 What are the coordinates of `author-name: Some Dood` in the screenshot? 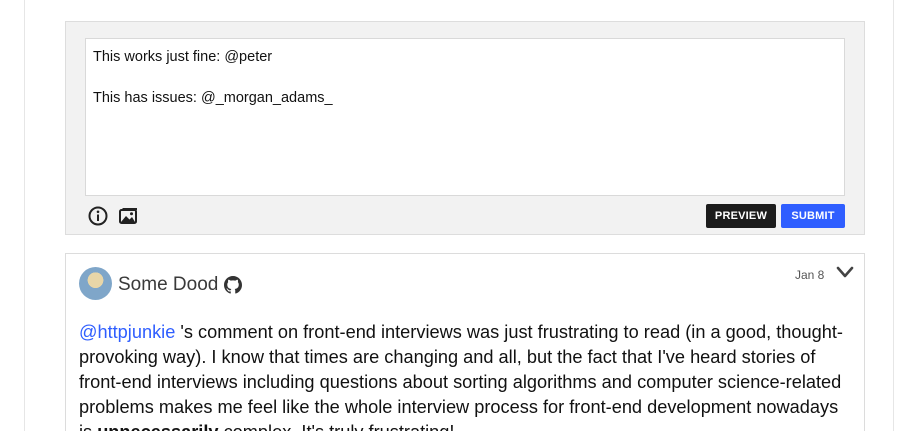 It's located at (168, 285).